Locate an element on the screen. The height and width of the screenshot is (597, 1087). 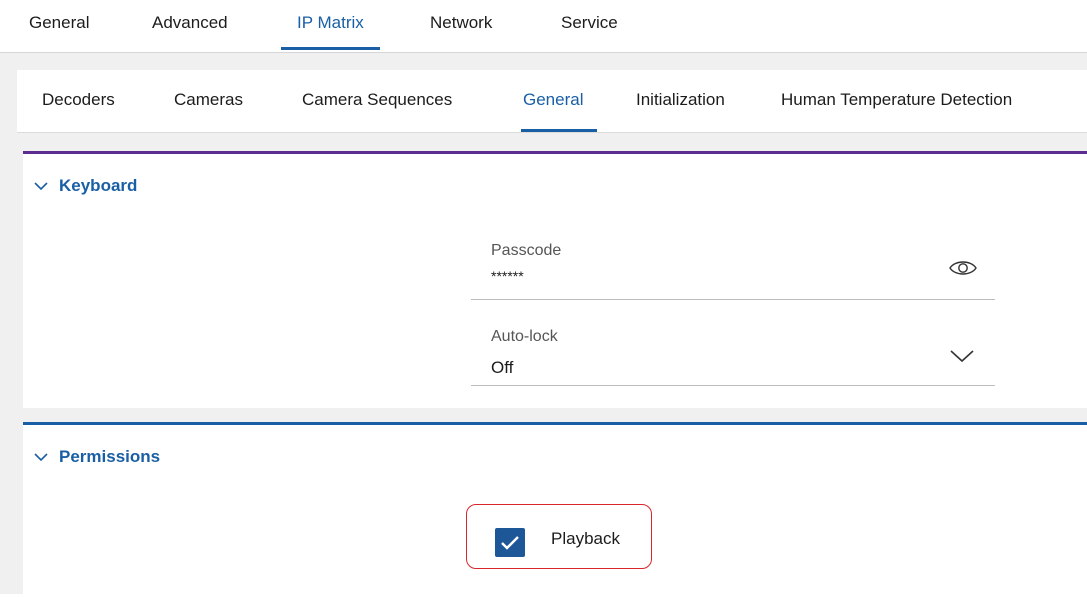
autolock-value: Off is located at coordinates (502, 367).